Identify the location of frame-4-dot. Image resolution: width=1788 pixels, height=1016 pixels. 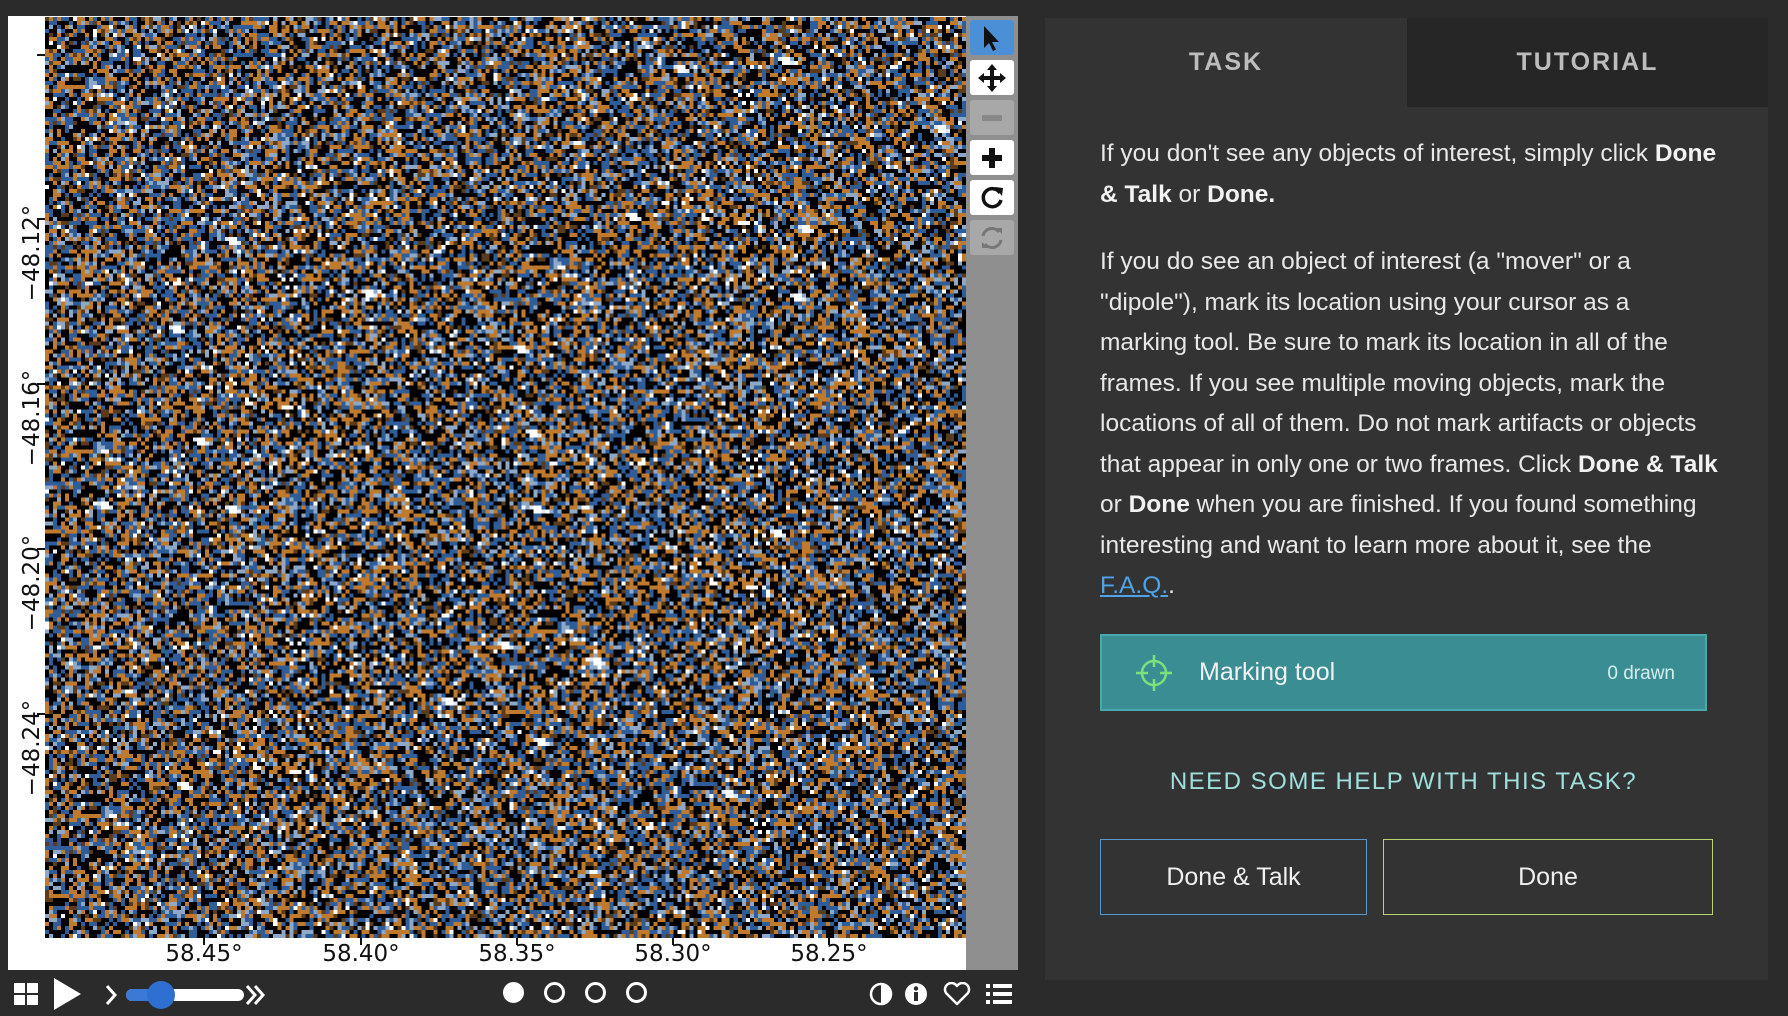
(636, 992).